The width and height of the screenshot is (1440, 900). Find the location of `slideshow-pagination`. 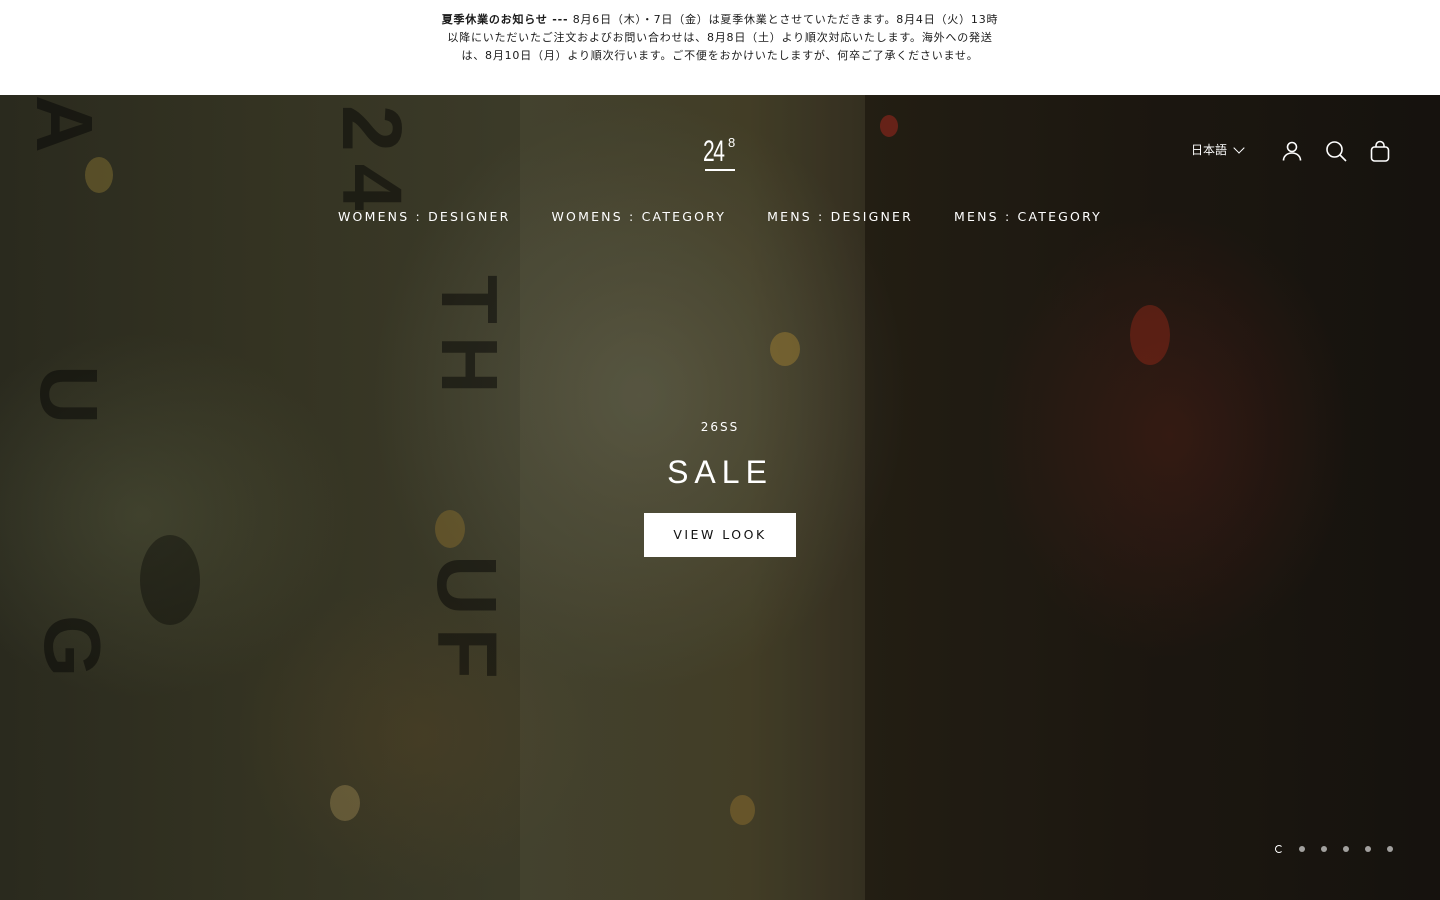

slideshow-pagination is located at coordinates (1334, 849).